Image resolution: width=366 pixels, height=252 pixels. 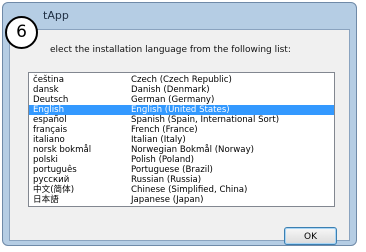 What do you see at coordinates (62, 150) in the screenshot?
I see `language-native-name: norsk bokmål` at bounding box center [62, 150].